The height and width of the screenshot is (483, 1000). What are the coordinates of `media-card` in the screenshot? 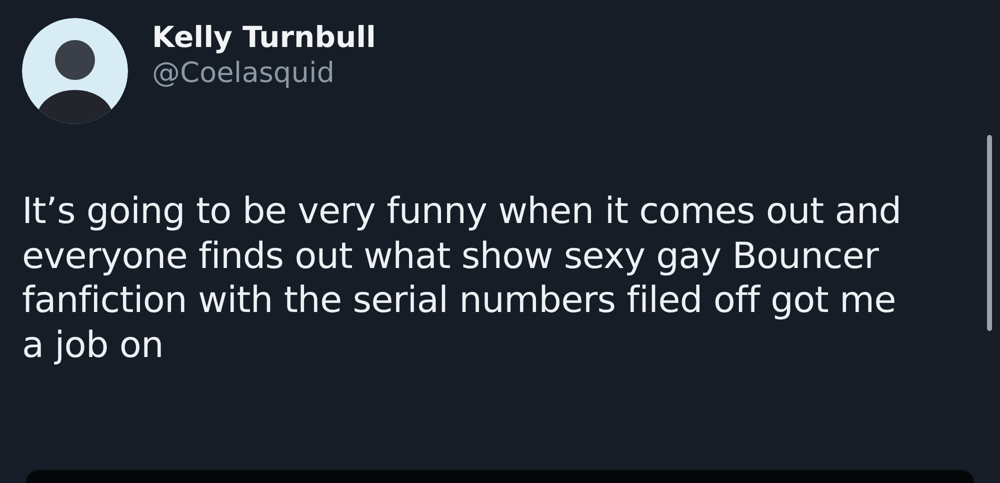 It's located at (500, 476).